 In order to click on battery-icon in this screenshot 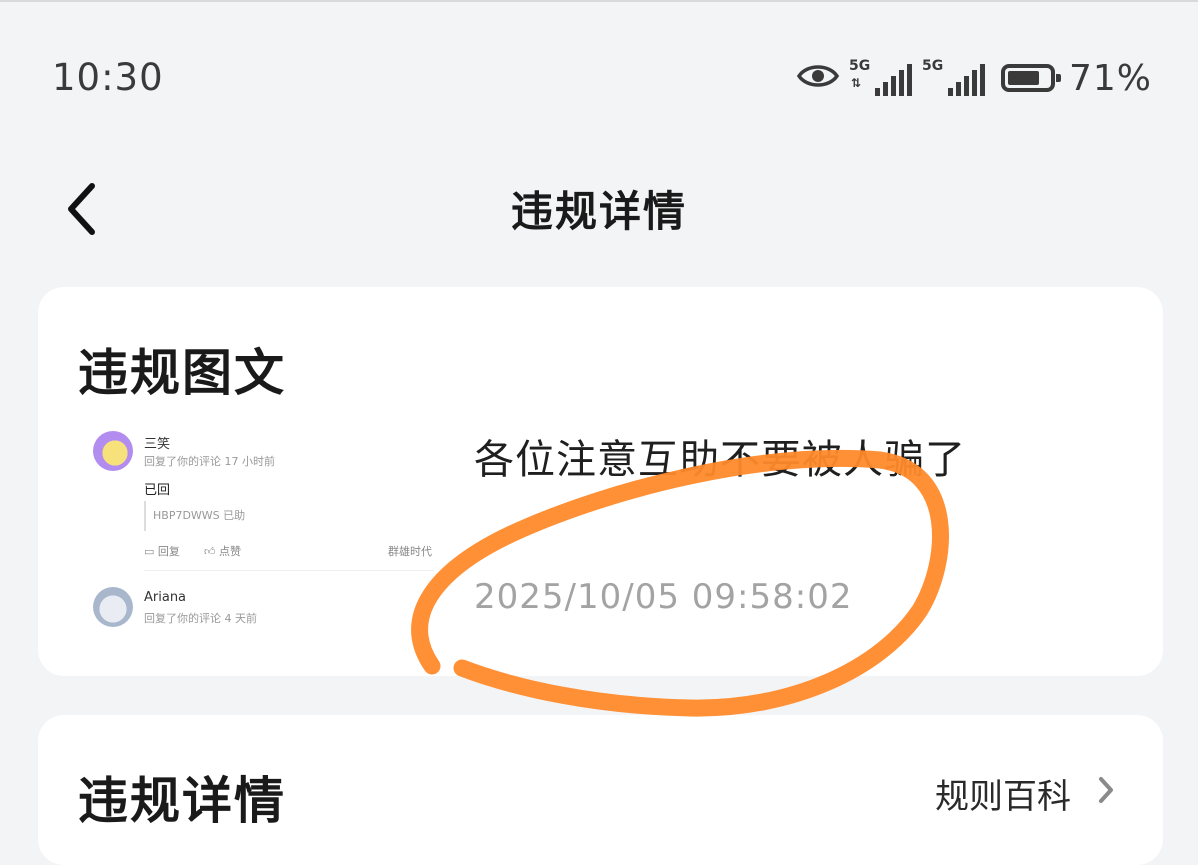, I will do `click(1030, 78)`.